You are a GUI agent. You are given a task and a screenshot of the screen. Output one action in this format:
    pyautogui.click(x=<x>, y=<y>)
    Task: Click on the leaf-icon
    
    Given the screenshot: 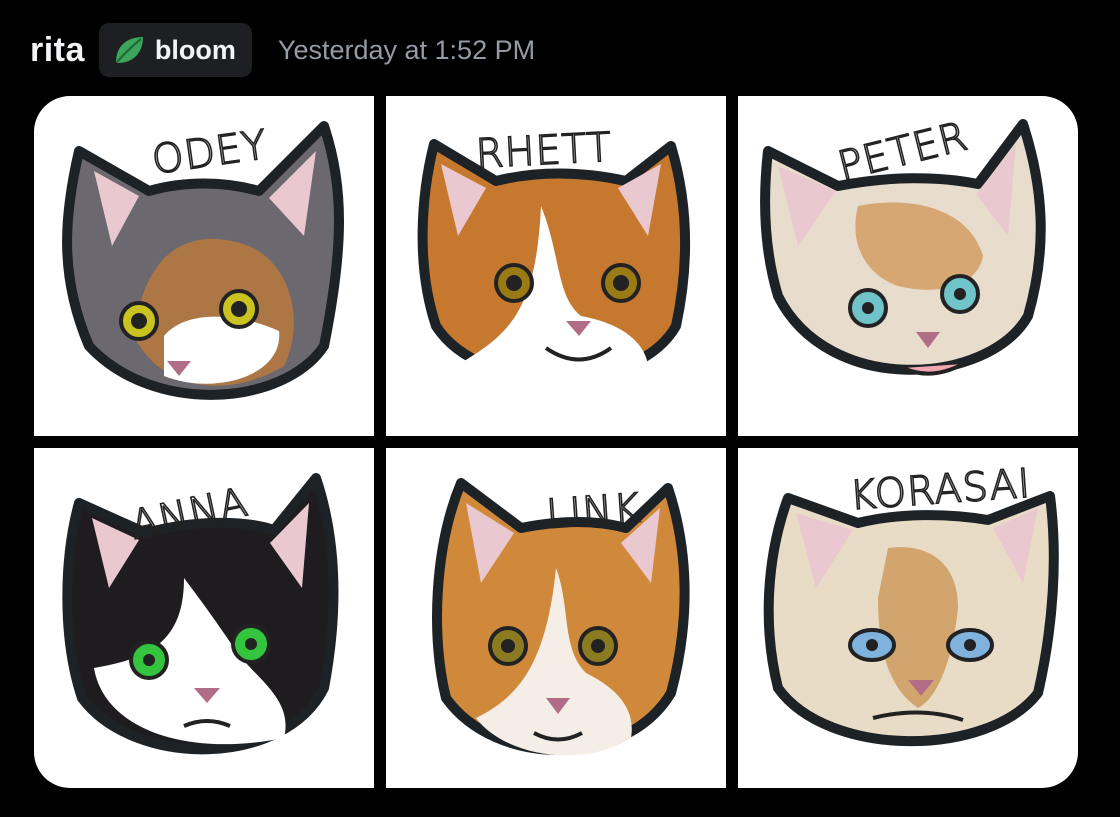 What is the action you would take?
    pyautogui.click(x=129, y=50)
    